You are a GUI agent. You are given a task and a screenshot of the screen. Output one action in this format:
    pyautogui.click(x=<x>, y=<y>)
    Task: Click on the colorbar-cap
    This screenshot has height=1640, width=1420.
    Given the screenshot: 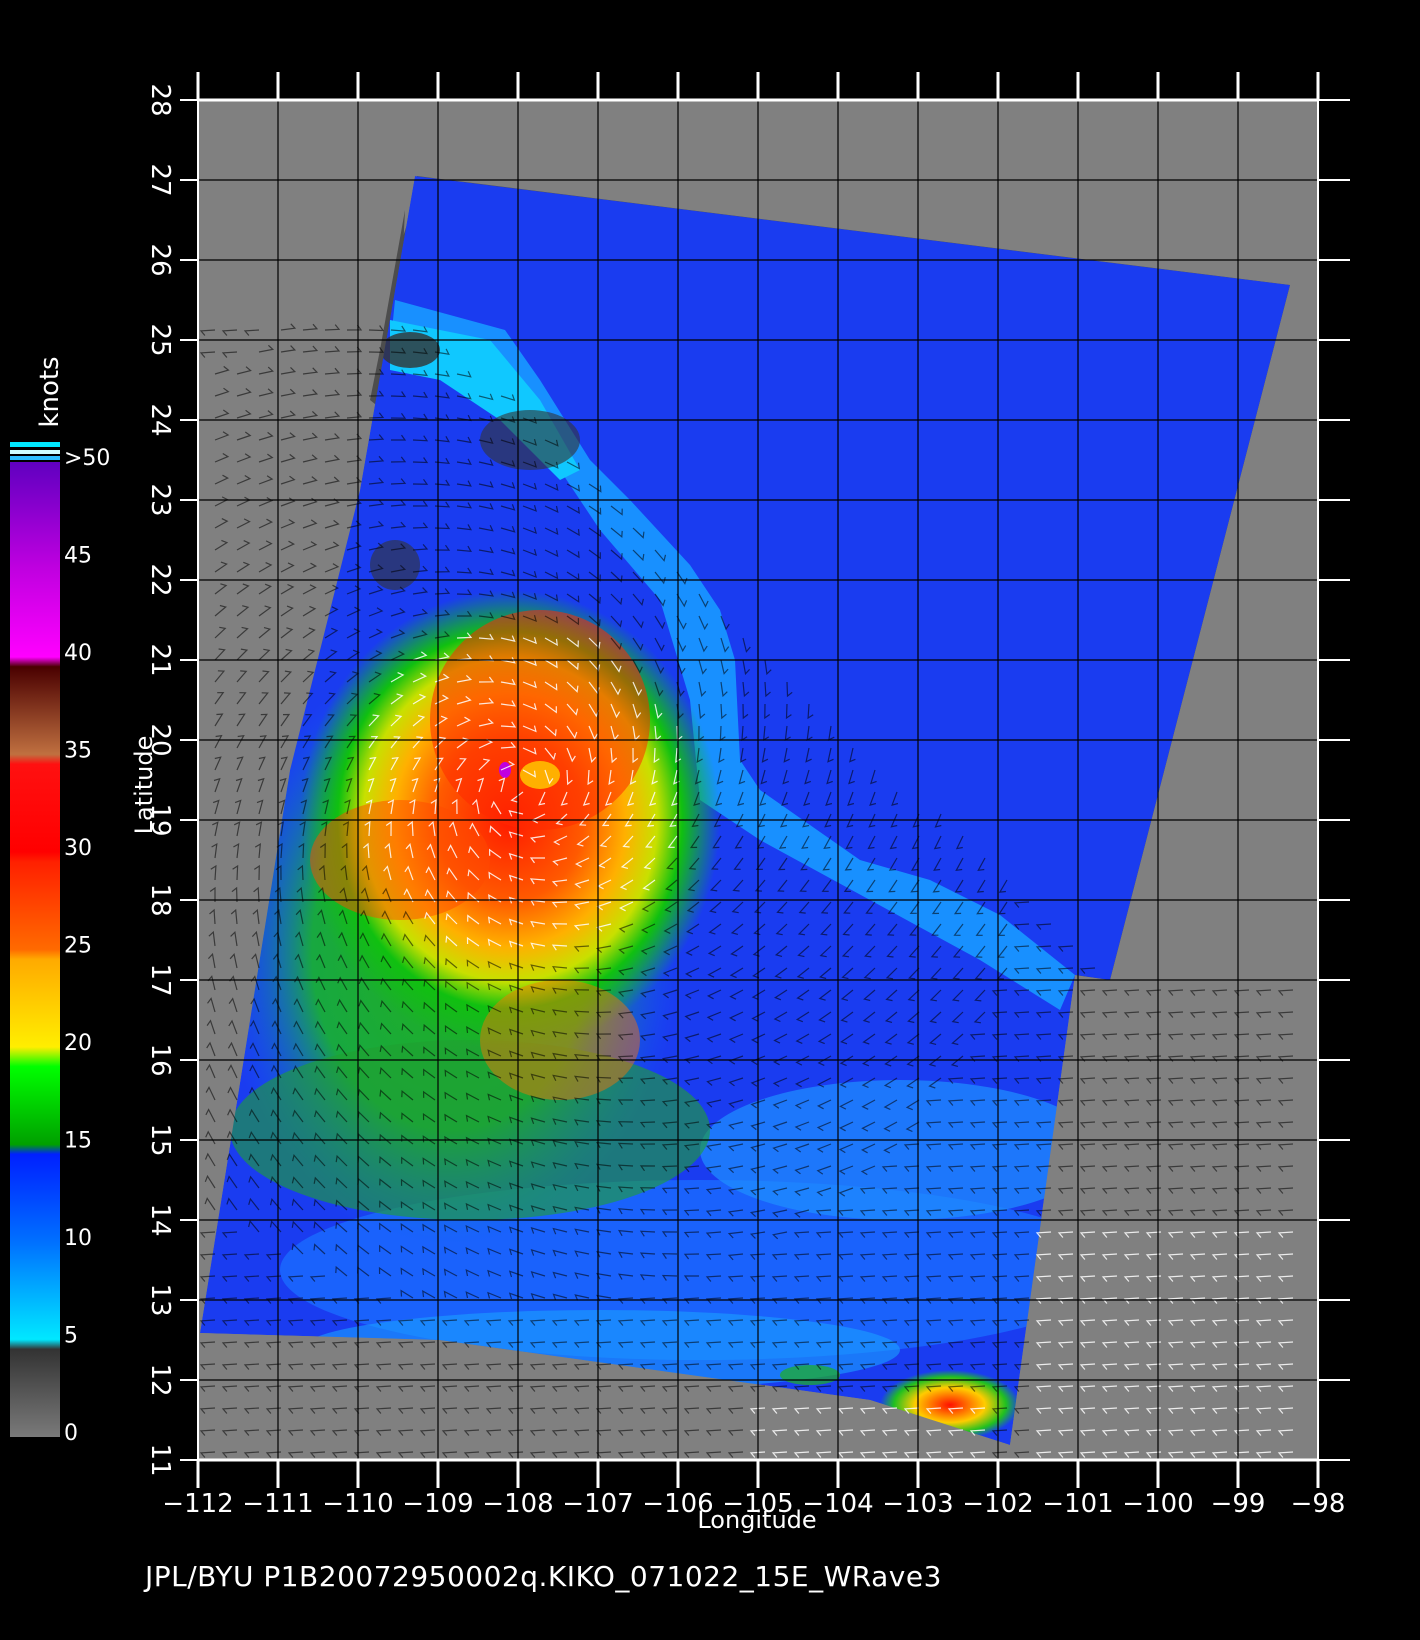 What is the action you would take?
    pyautogui.click(x=35, y=444)
    